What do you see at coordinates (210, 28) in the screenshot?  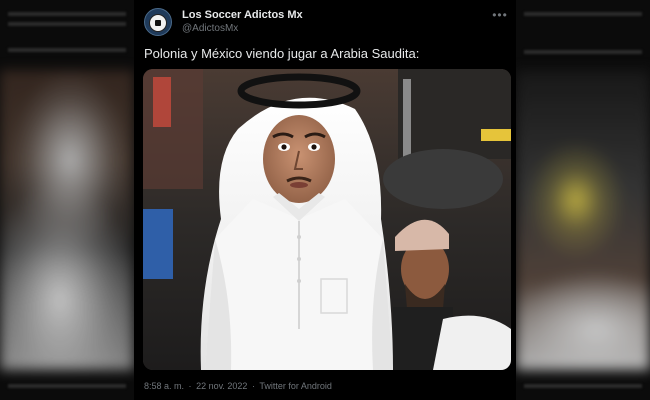 I see `author-handle: @AdictosMx` at bounding box center [210, 28].